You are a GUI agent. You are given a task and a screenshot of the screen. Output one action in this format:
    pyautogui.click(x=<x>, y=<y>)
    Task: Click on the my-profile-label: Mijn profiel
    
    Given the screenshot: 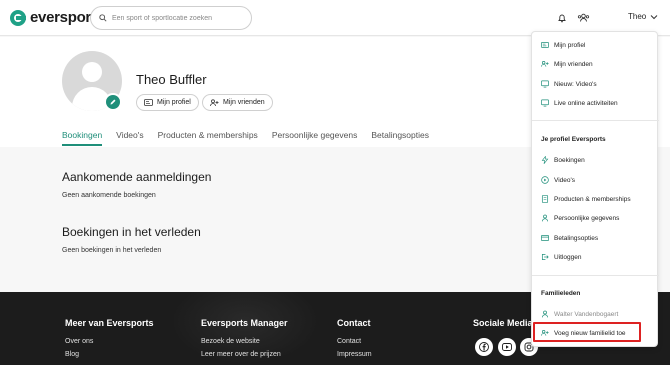 What is the action you would take?
    pyautogui.click(x=174, y=102)
    